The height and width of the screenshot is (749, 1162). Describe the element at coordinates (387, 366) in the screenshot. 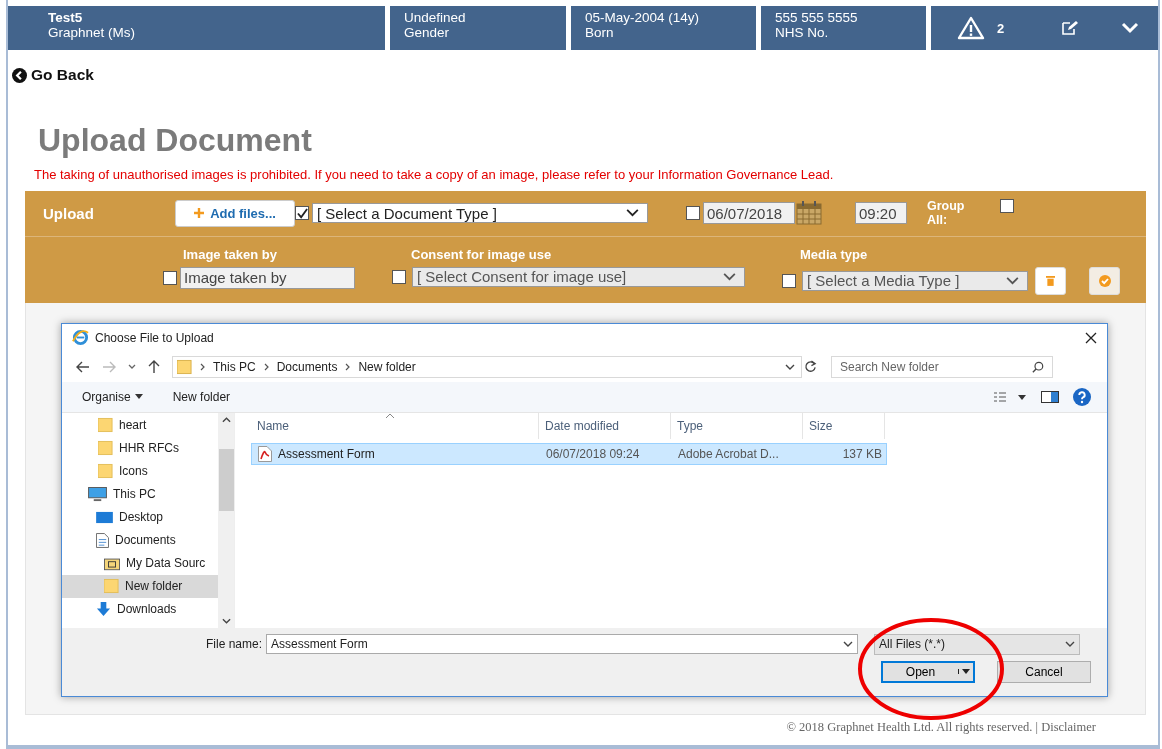

I see `breadcrumb-item: New folder` at that location.